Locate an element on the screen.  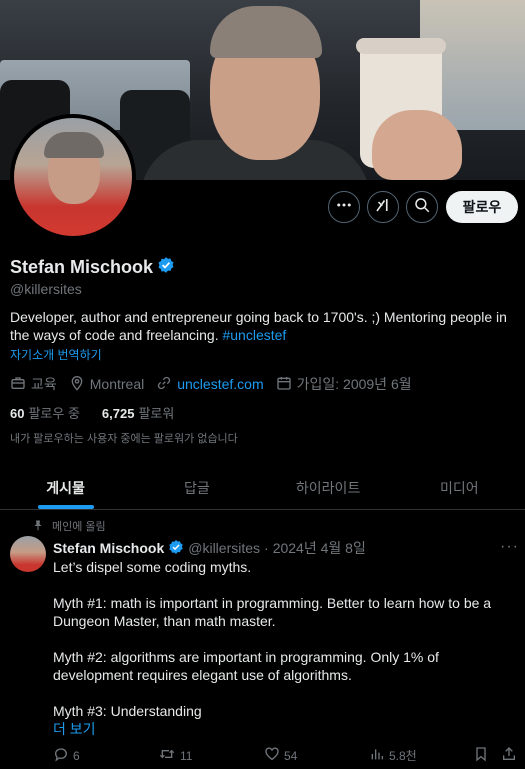
repost-count: 11 is located at coordinates (186, 755).